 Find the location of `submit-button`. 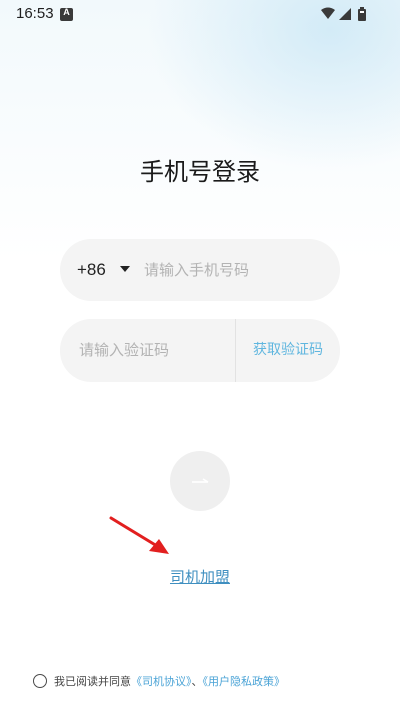

submit-button is located at coordinates (200, 481).